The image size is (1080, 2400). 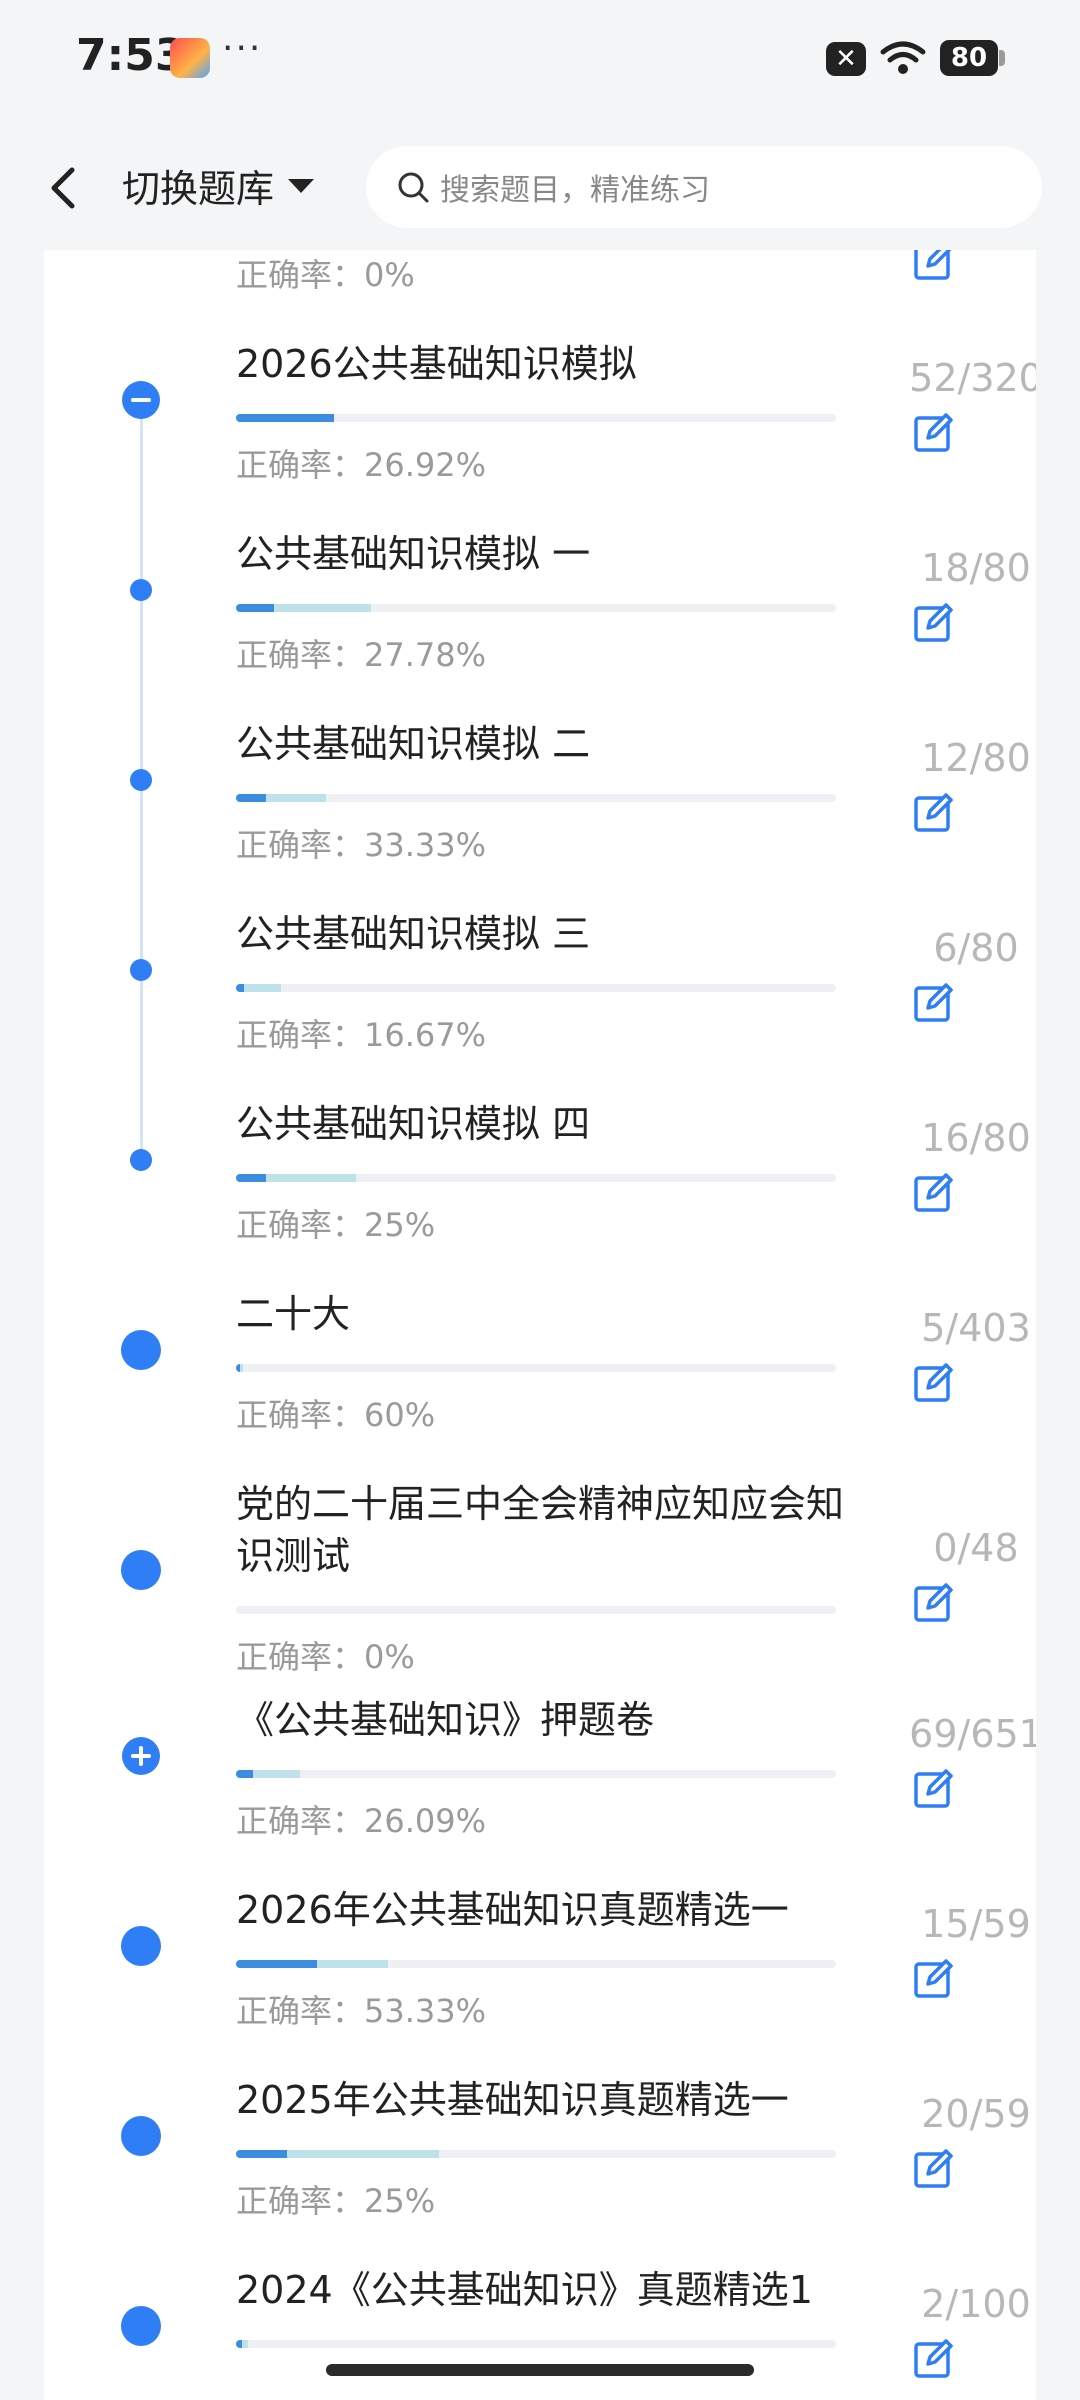 I want to click on item-count: 52/320, so click(x=972, y=378).